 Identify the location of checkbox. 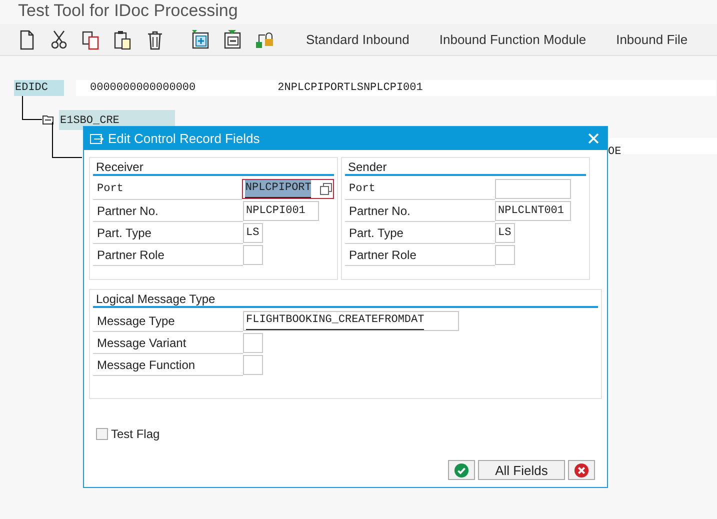
(102, 434).